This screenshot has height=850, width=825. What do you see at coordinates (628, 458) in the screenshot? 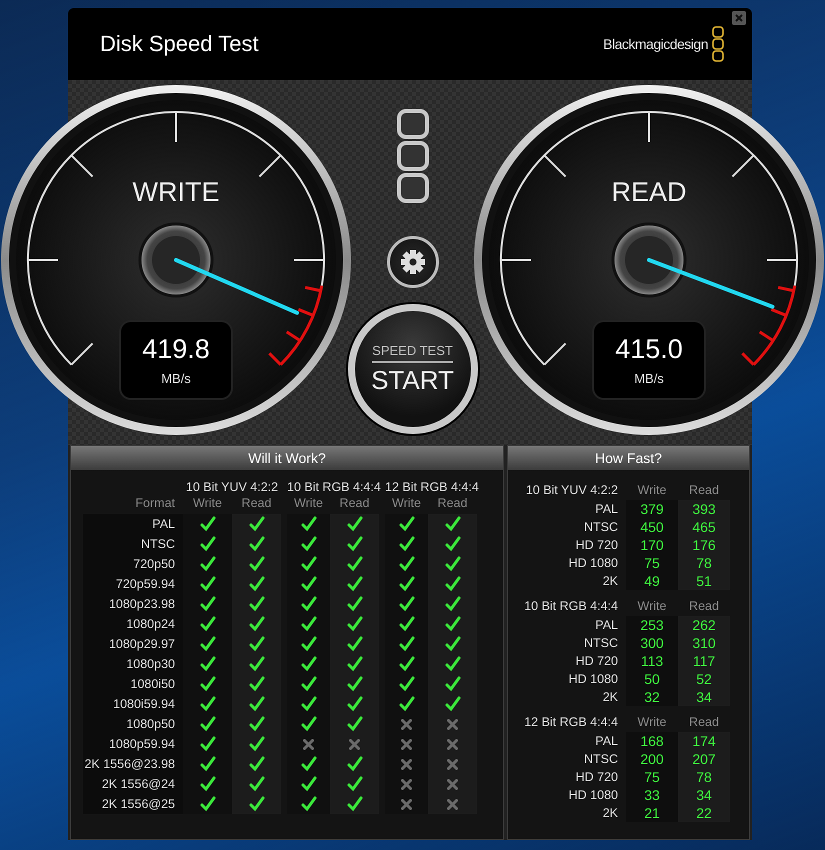
I see `panel-header: How Fast?` at bounding box center [628, 458].